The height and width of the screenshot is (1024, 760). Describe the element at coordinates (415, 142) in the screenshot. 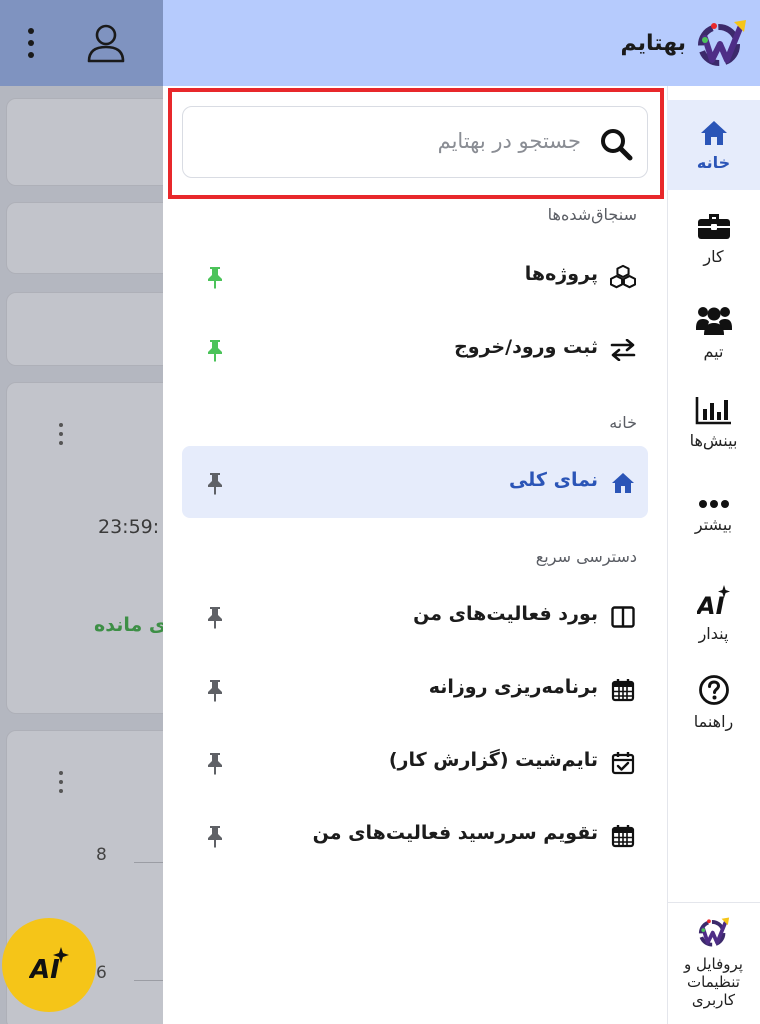

I see `search-input: جستجو در بهتایم` at that location.